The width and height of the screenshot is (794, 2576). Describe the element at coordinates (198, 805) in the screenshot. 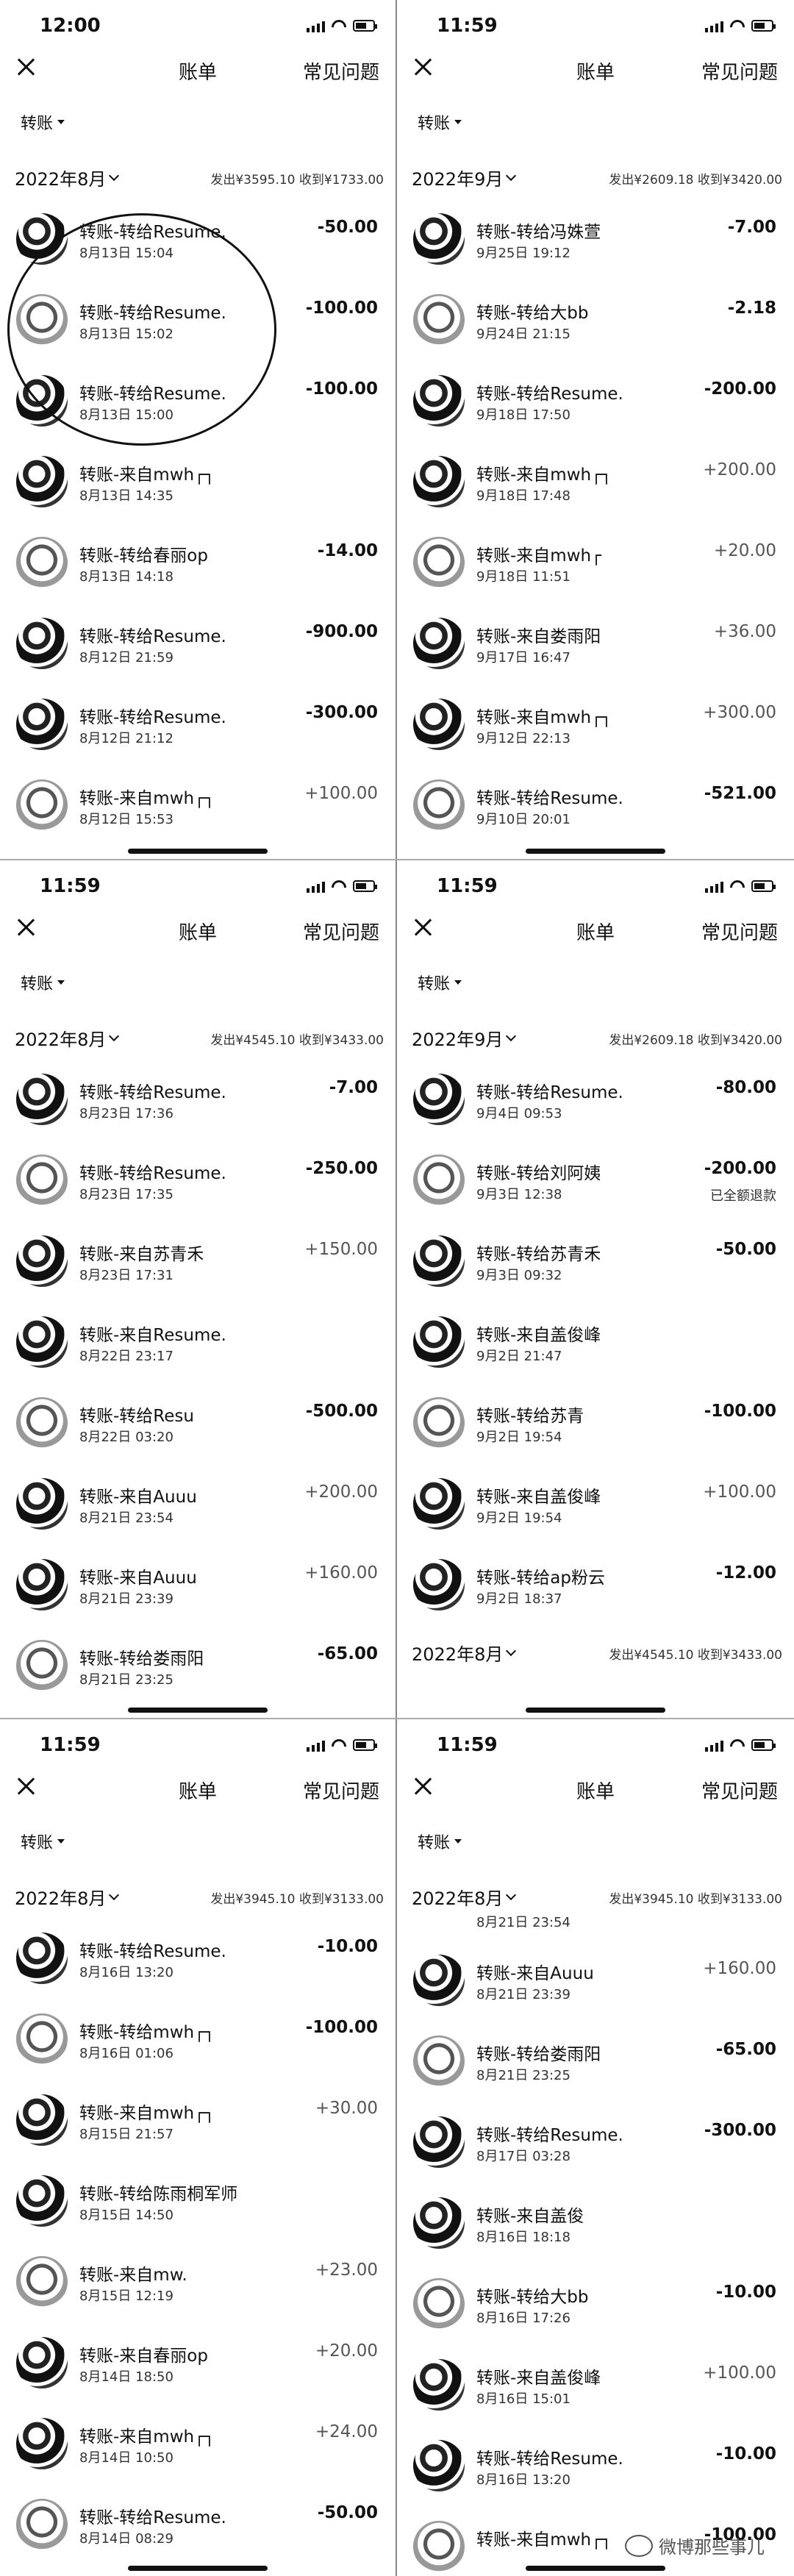

I see `transaction-row: 转账-来自mwh┌┐ 8月12日 15:53 +100.00` at that location.